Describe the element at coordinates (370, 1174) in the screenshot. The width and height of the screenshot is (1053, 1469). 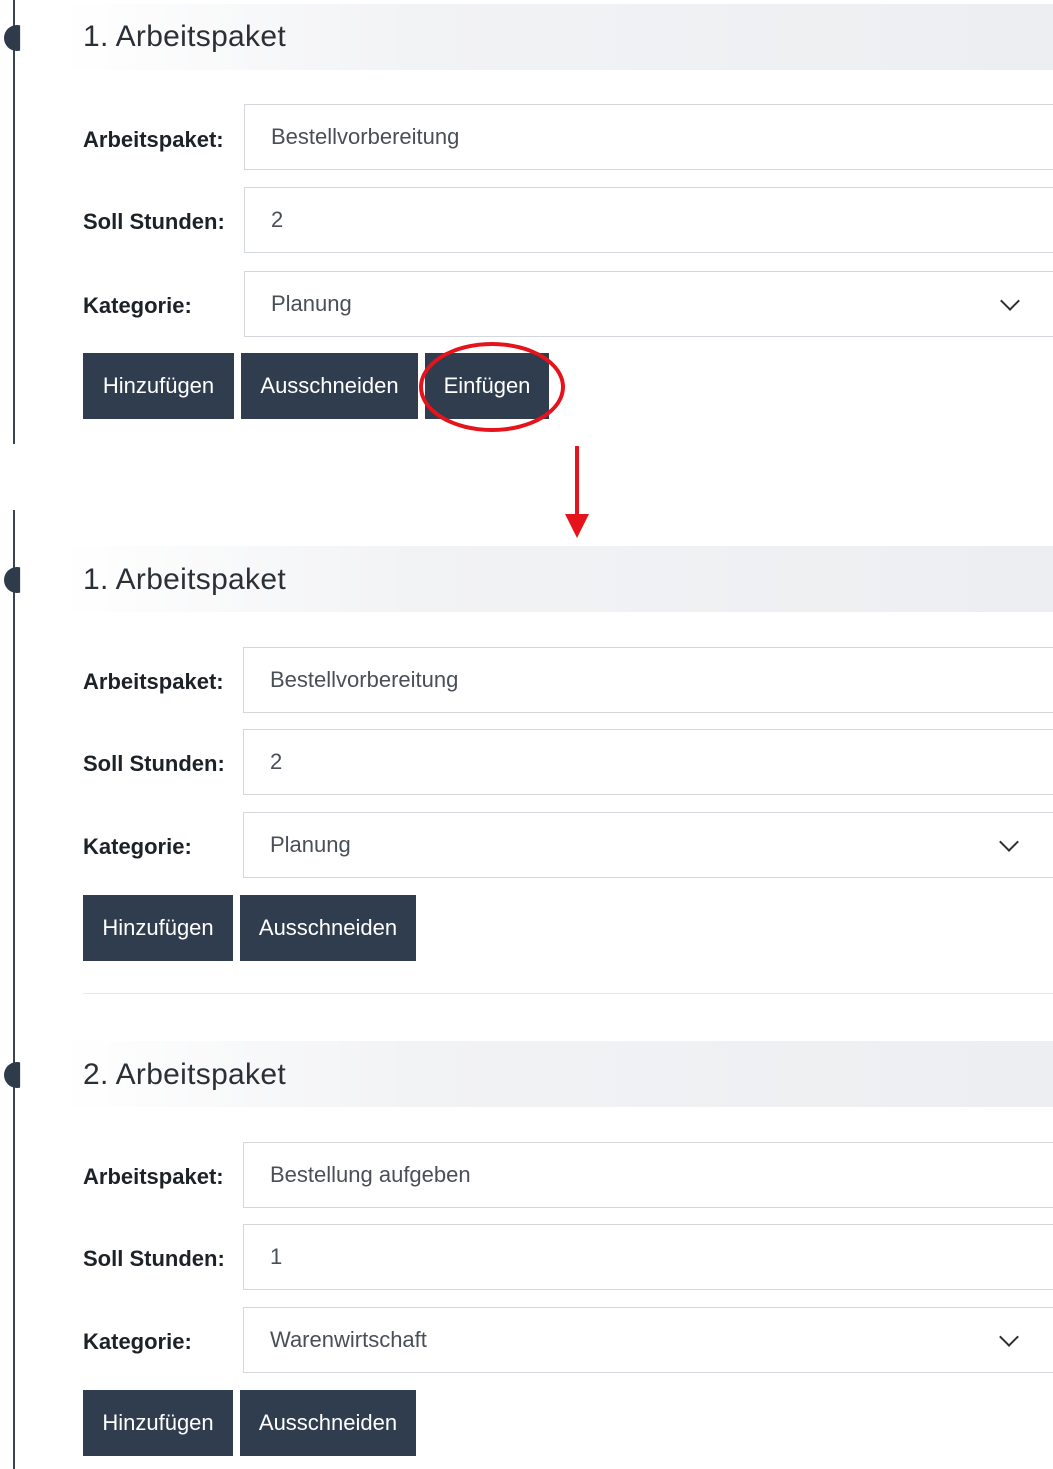
I see `arbeitspaket-value: Bestellung aufgeben` at that location.